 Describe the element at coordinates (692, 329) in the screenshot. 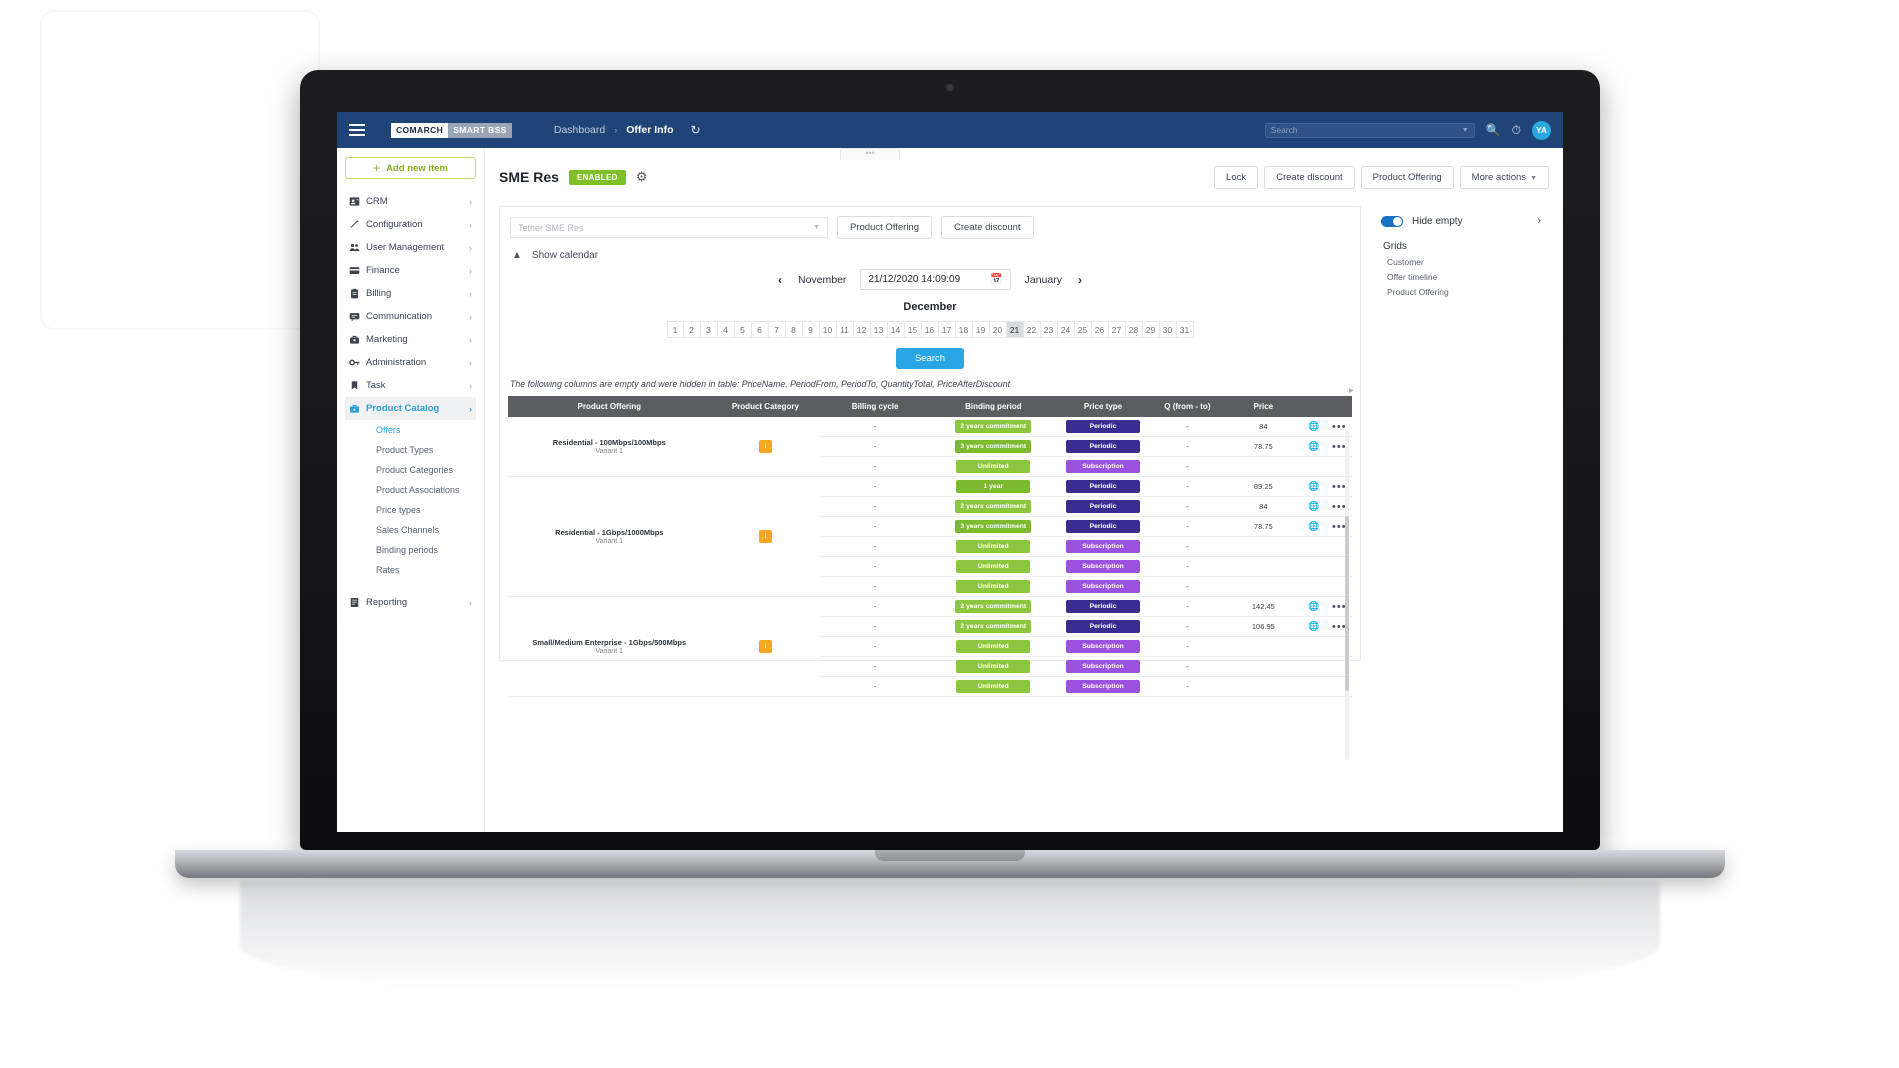

I see `calendar-day: 2` at that location.